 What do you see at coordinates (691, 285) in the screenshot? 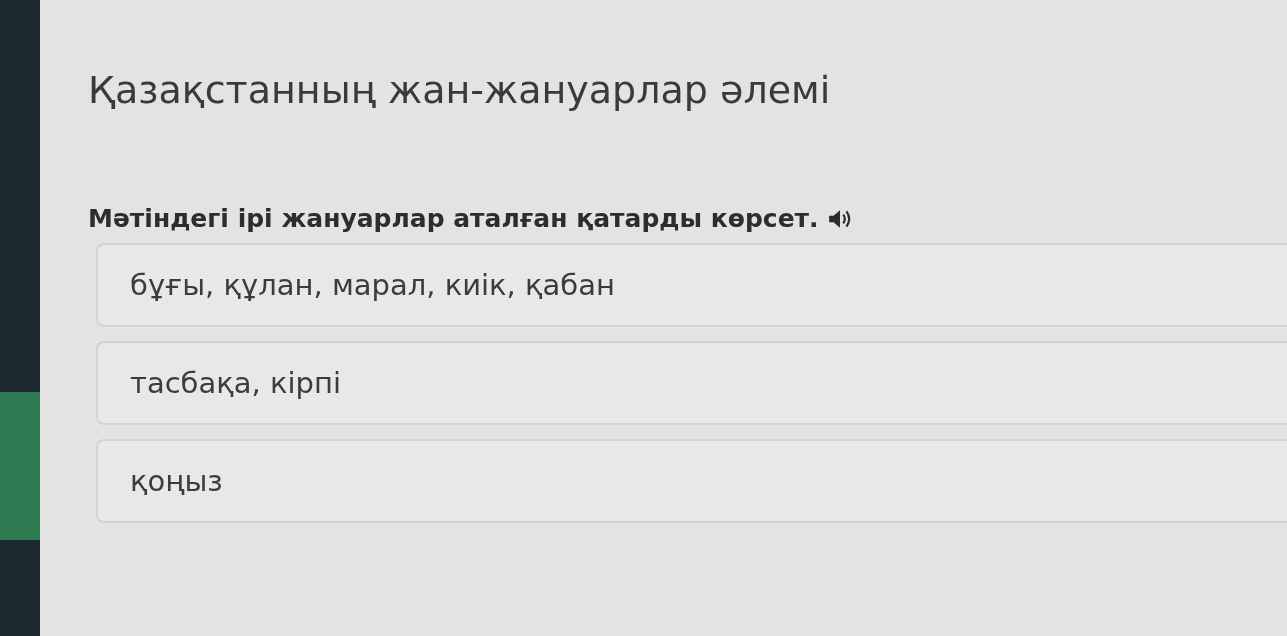
I see `answer-option: бұғы, құлан, марал, киік, қабан` at bounding box center [691, 285].